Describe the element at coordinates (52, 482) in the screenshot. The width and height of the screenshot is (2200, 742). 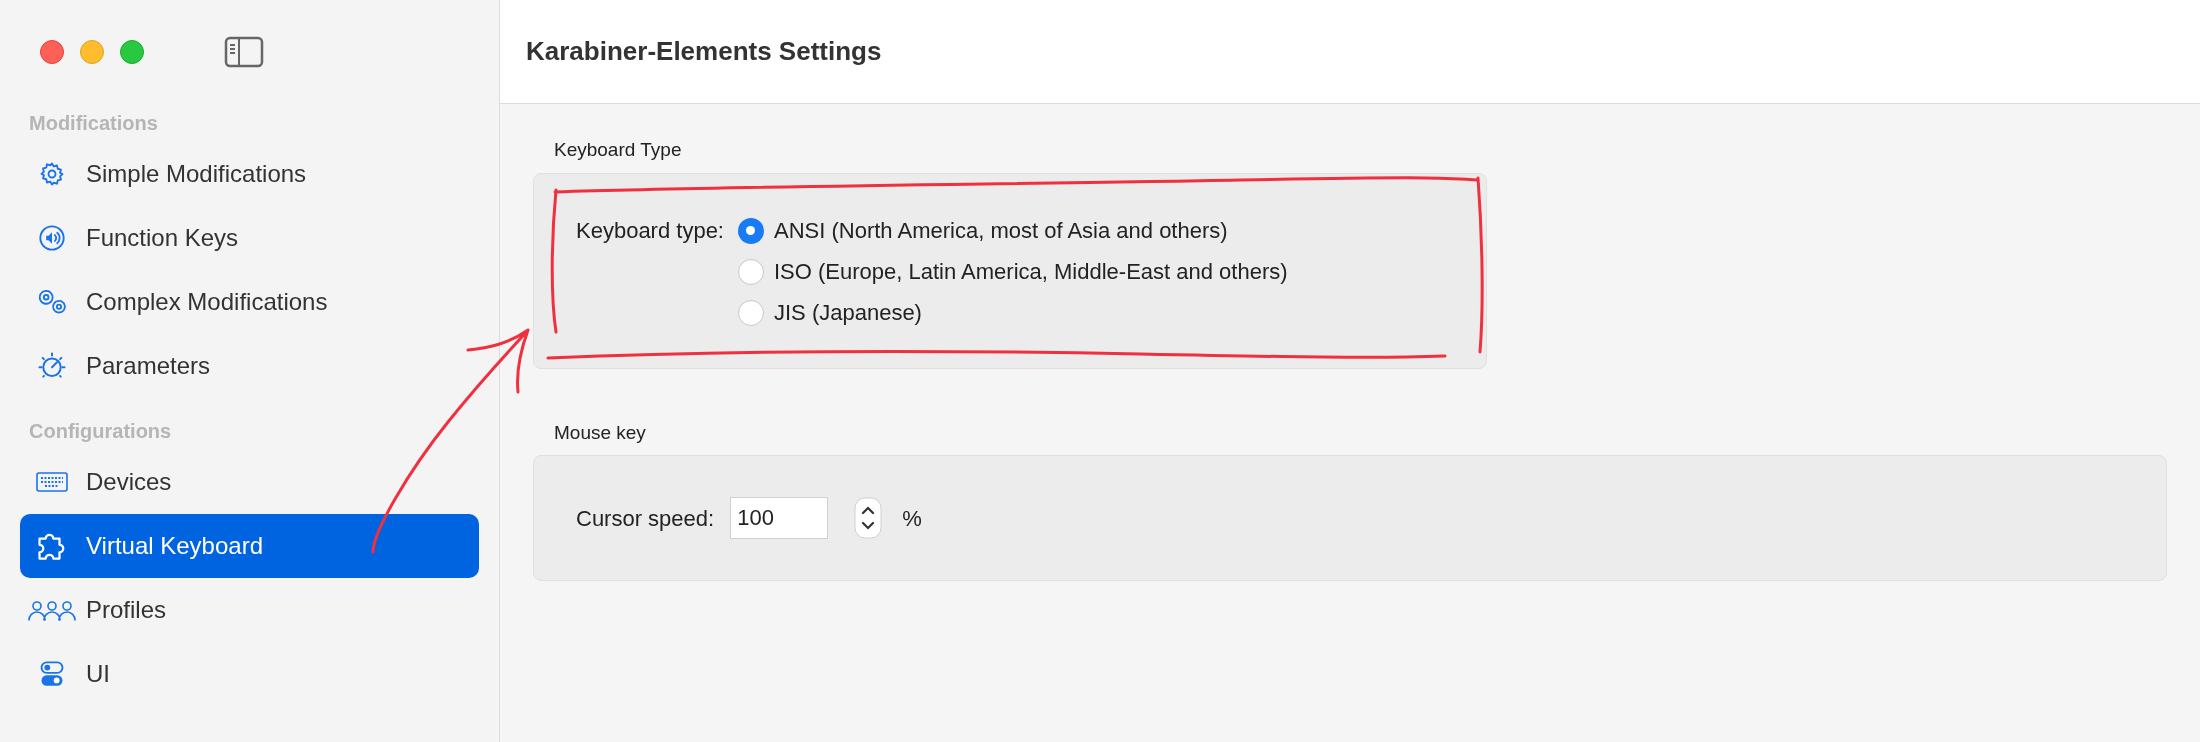
I see `keyboard-icon` at that location.